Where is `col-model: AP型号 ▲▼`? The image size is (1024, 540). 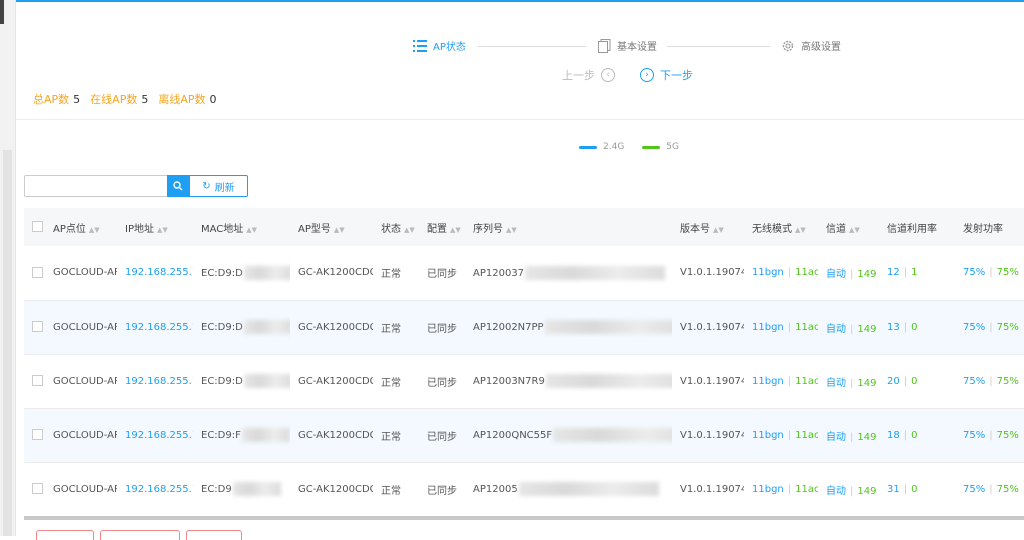 col-model: AP型号 ▲▼ is located at coordinates (331, 227).